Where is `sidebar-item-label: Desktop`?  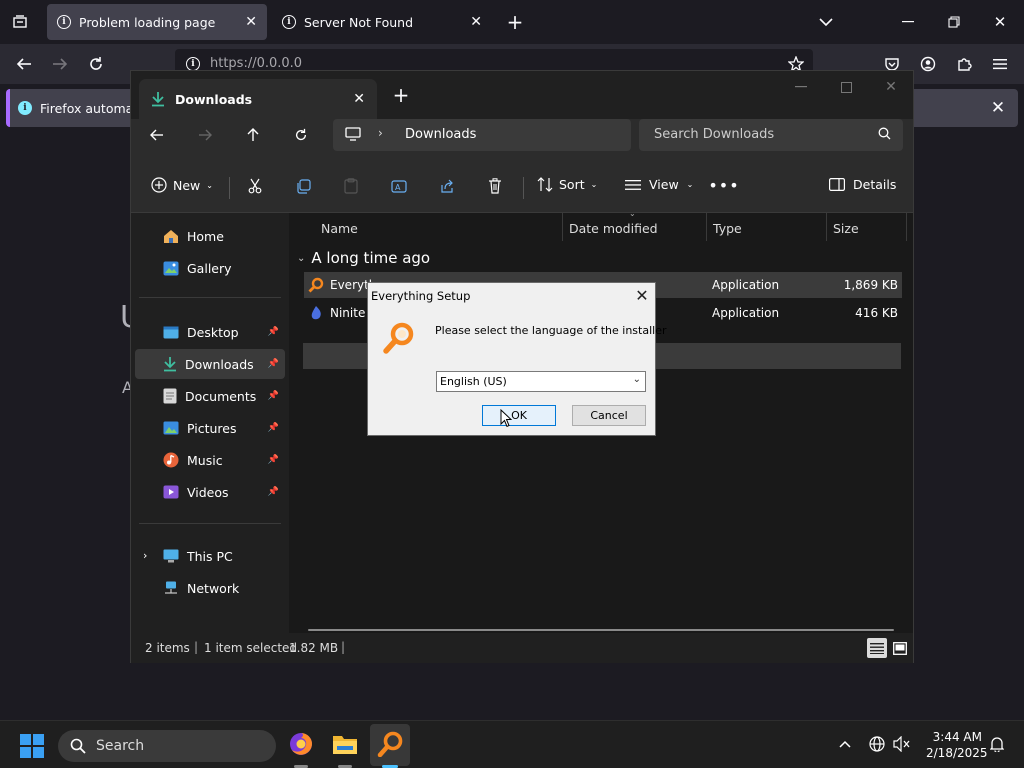
sidebar-item-label: Desktop is located at coordinates (213, 332).